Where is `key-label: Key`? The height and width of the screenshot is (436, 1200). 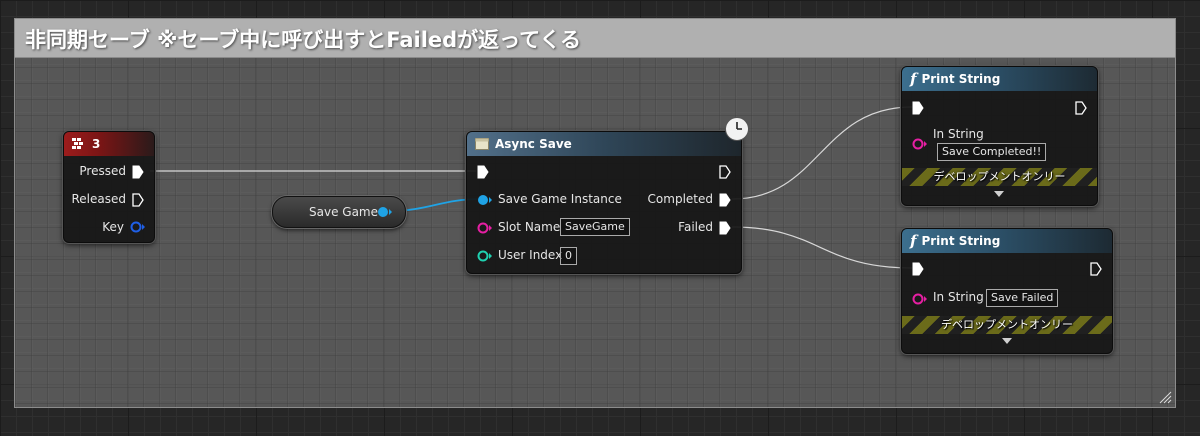
key-label: Key is located at coordinates (113, 227).